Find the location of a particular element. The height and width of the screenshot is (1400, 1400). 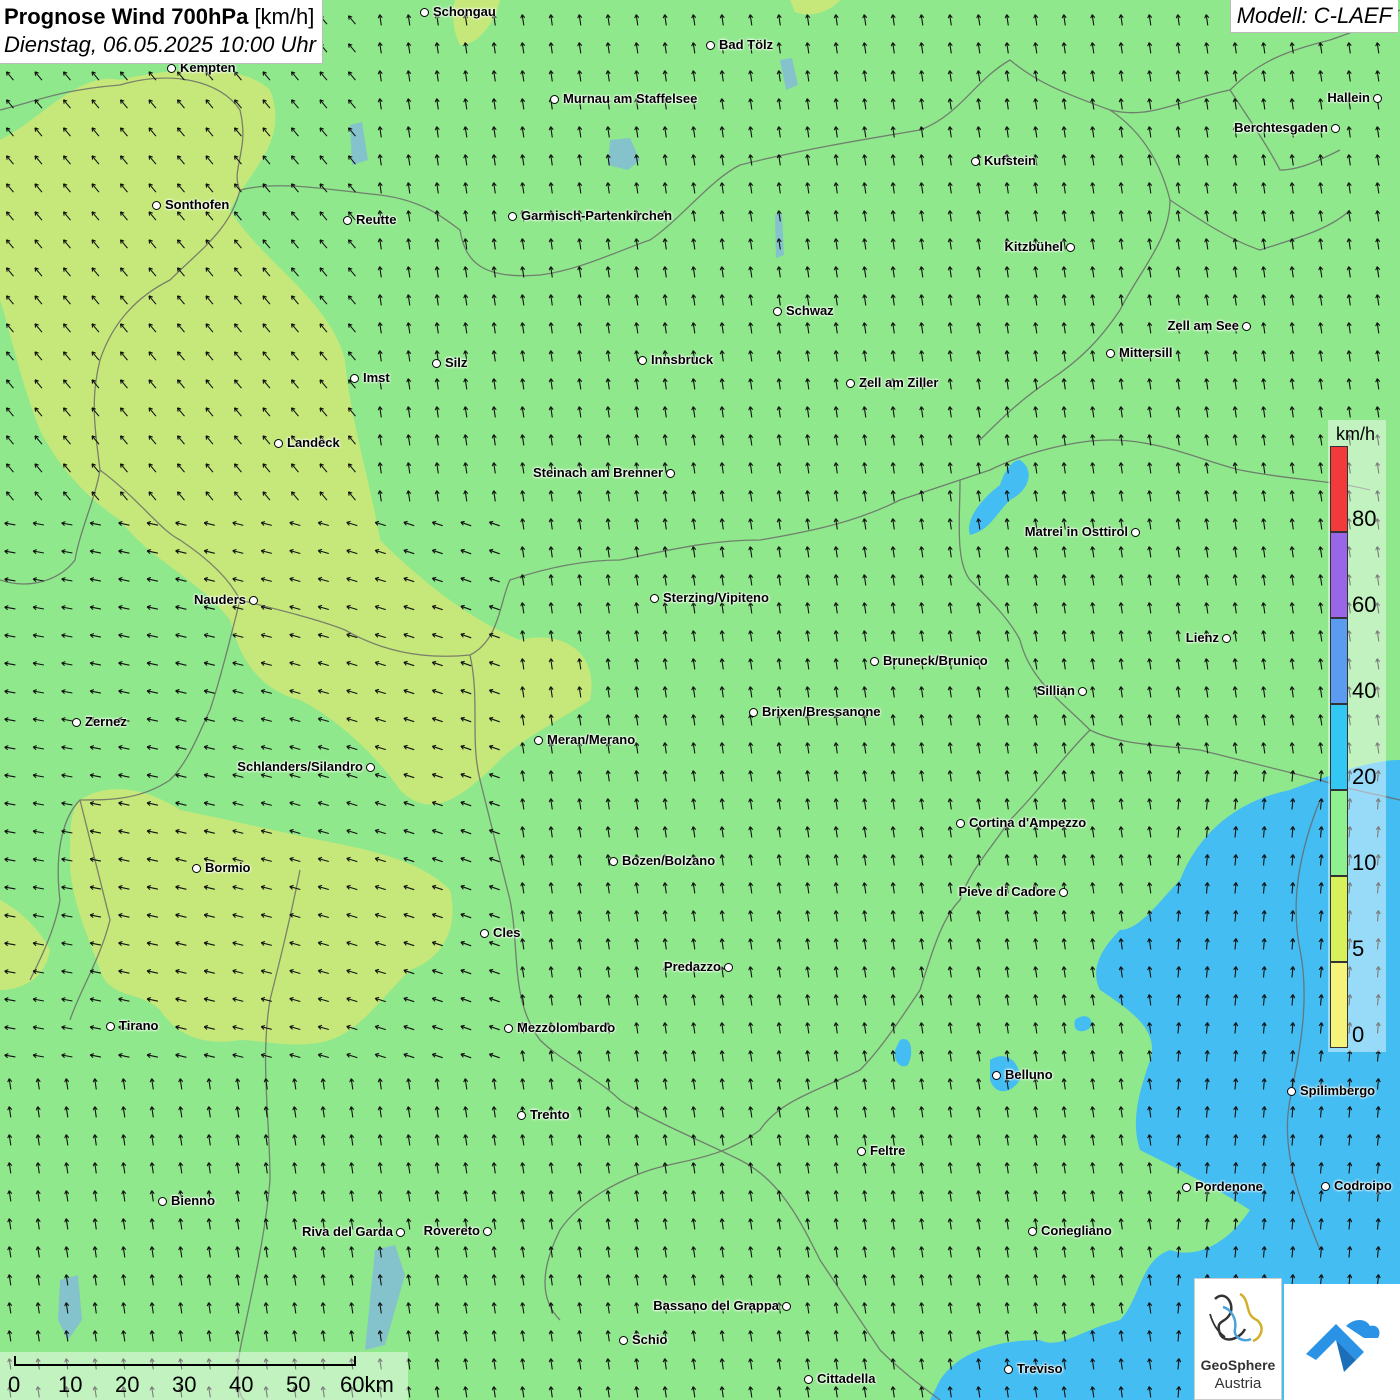

legend-tick: 80 is located at coordinates (1364, 518).